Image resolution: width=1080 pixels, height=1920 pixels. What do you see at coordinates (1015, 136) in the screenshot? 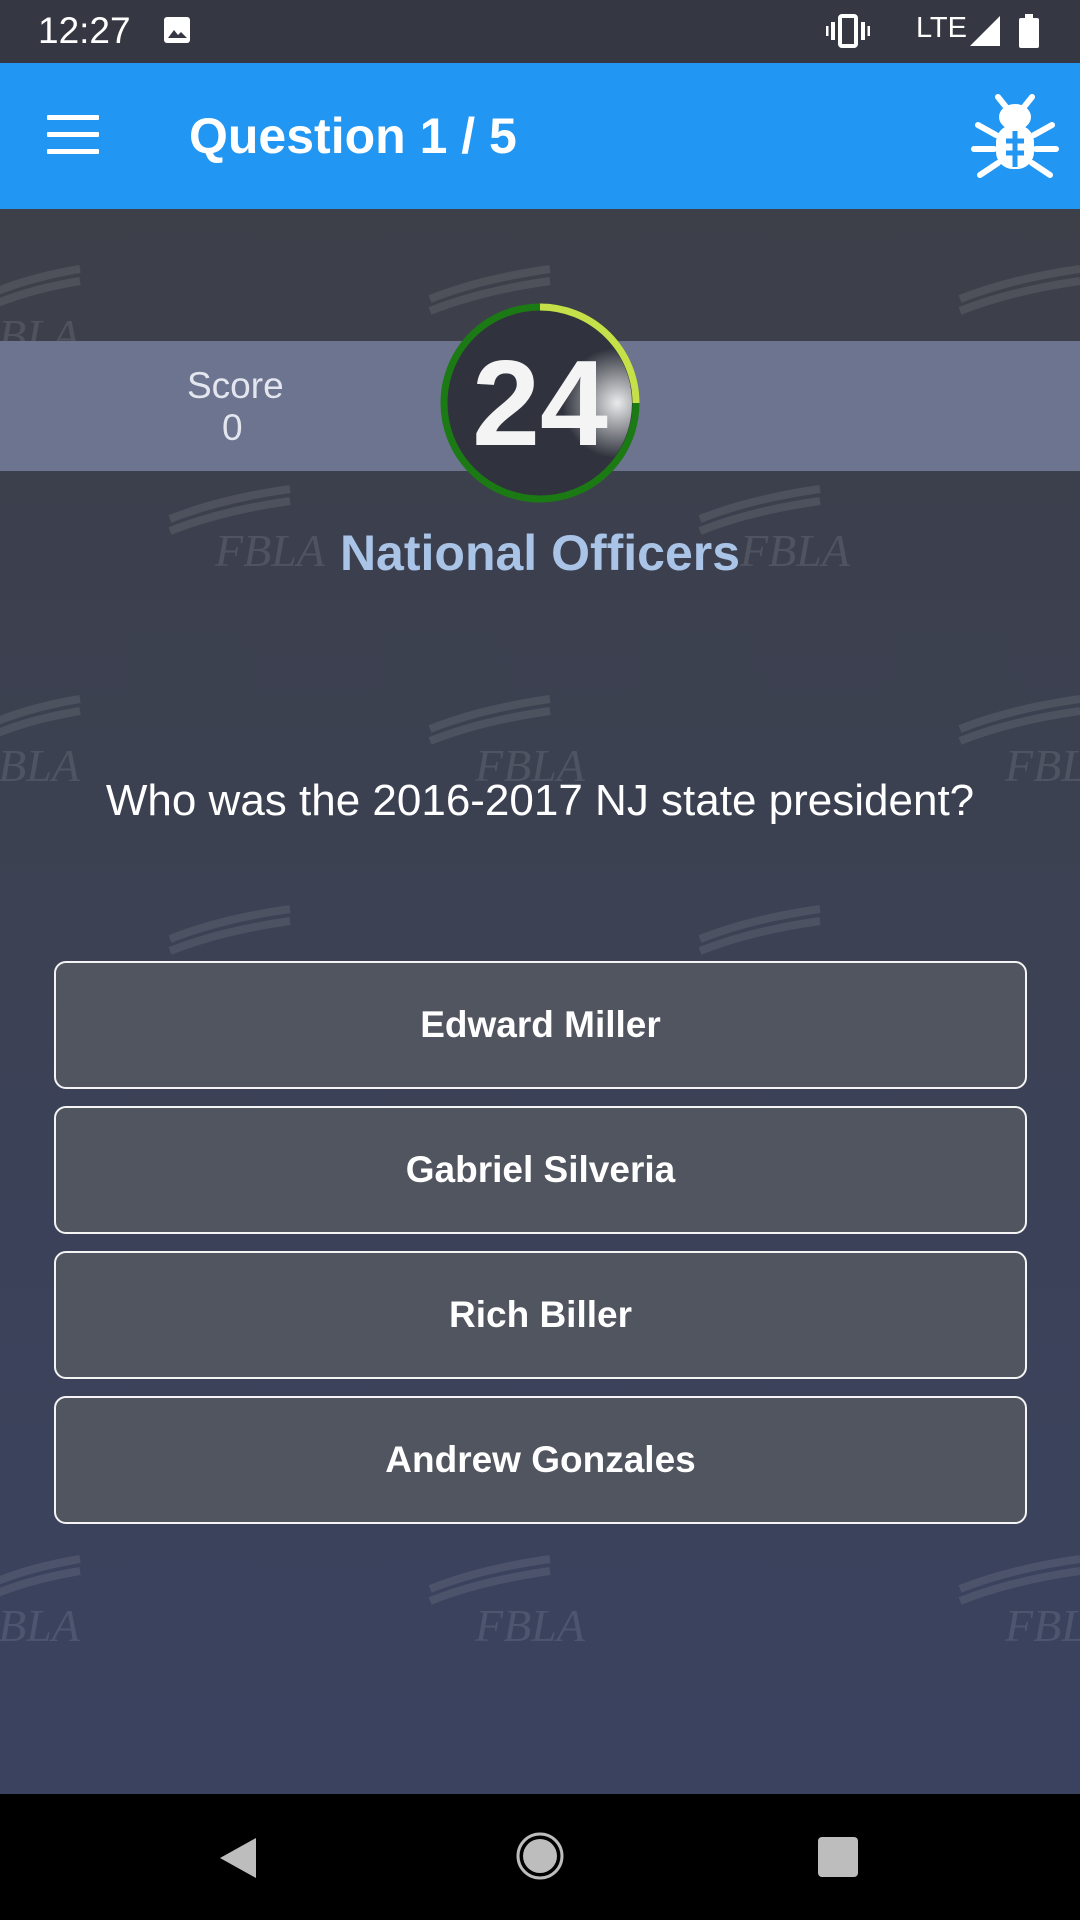
I see `bug-icon` at bounding box center [1015, 136].